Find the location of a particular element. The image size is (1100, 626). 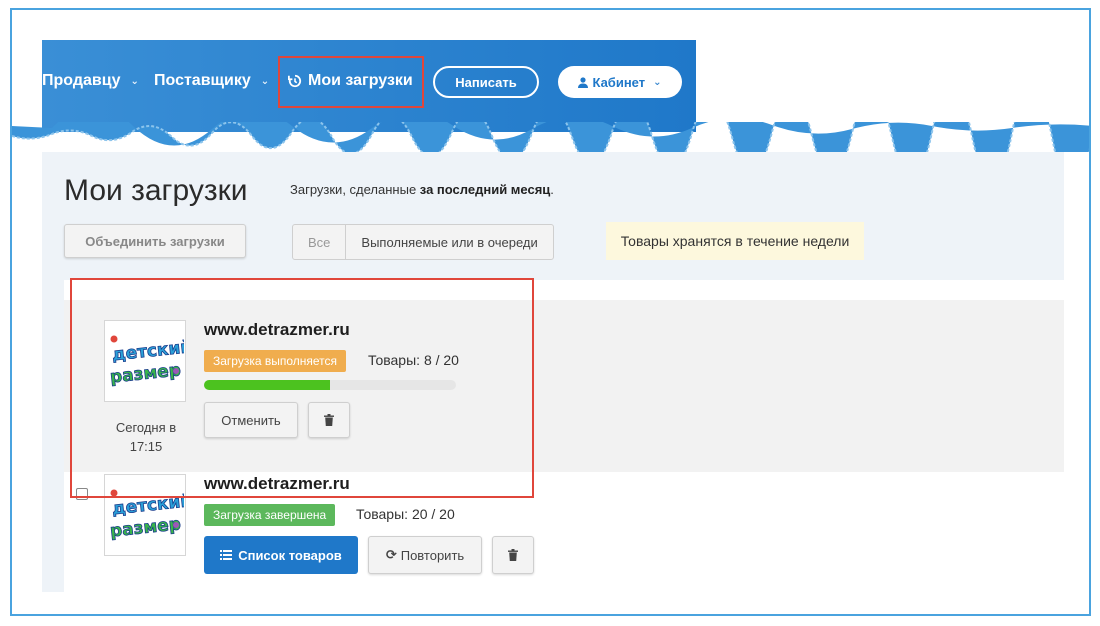

trash-icon is located at coordinates (513, 555).